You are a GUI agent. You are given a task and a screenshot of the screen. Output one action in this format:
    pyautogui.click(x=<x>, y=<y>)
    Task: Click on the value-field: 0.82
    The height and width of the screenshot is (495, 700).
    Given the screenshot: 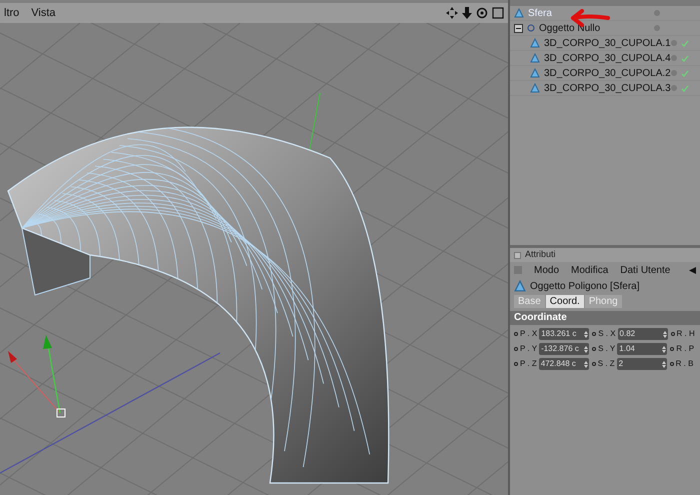 What is the action you would take?
    pyautogui.click(x=643, y=334)
    